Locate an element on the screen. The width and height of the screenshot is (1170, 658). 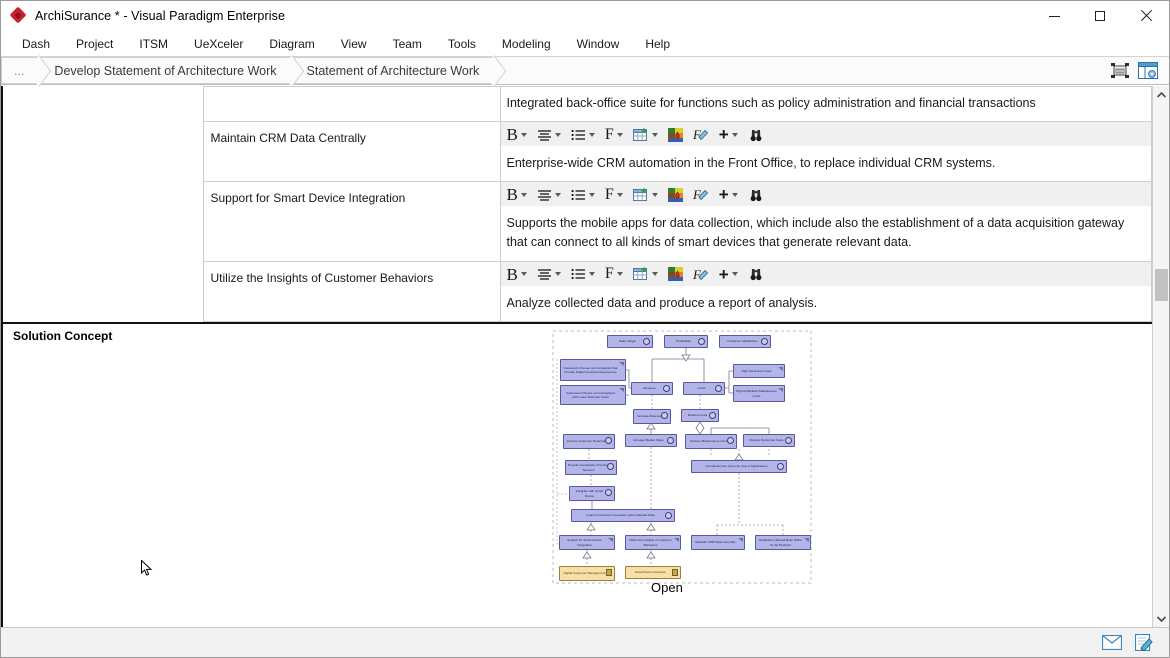
menu-item-view: View is located at coordinates (354, 44).